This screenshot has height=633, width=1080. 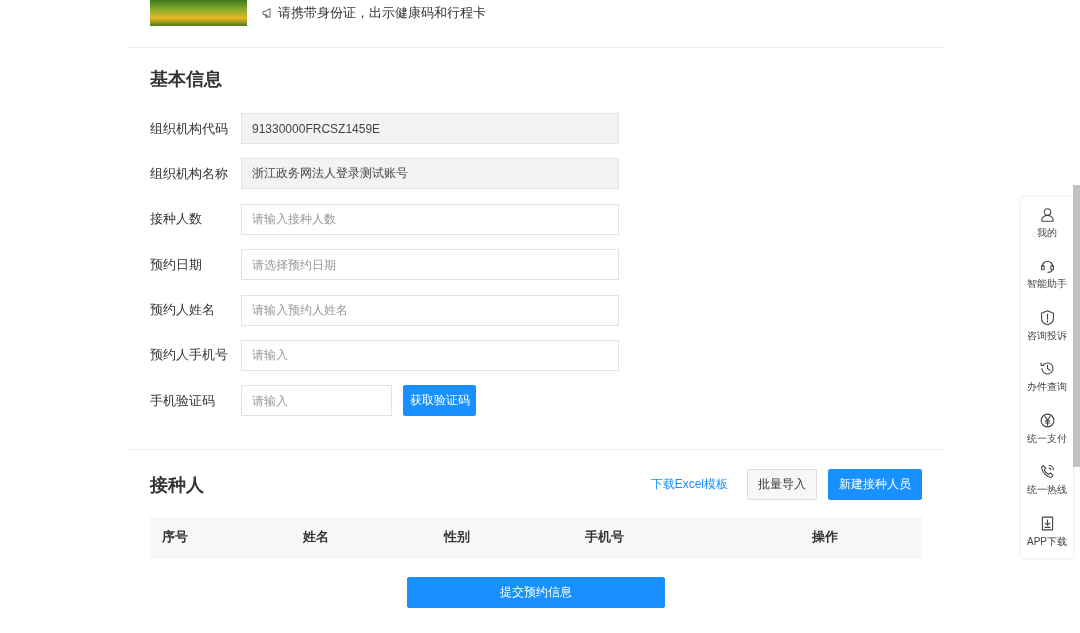 I want to click on side-menu-item: APP下载, so click(x=1047, y=532).